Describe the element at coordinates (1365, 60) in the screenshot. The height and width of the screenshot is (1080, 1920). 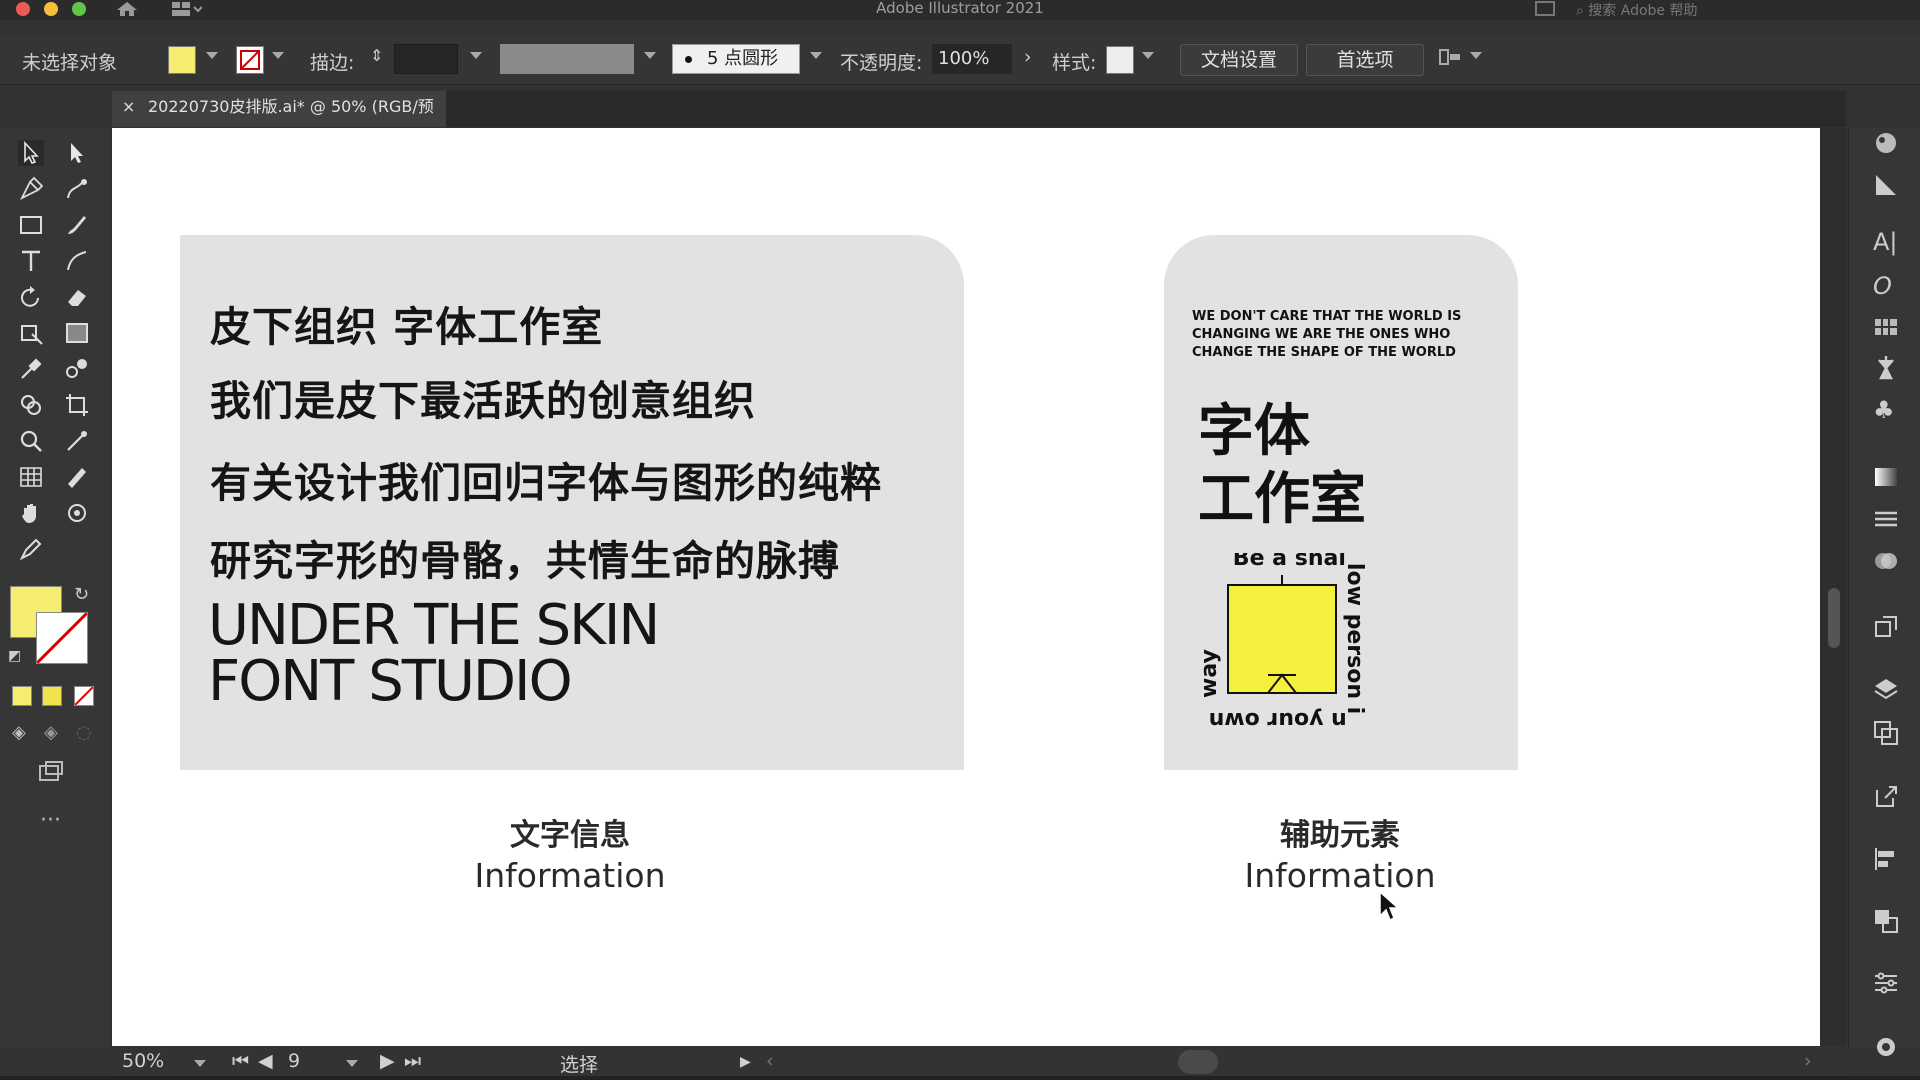
I see `preferences-button: 首选项` at that location.